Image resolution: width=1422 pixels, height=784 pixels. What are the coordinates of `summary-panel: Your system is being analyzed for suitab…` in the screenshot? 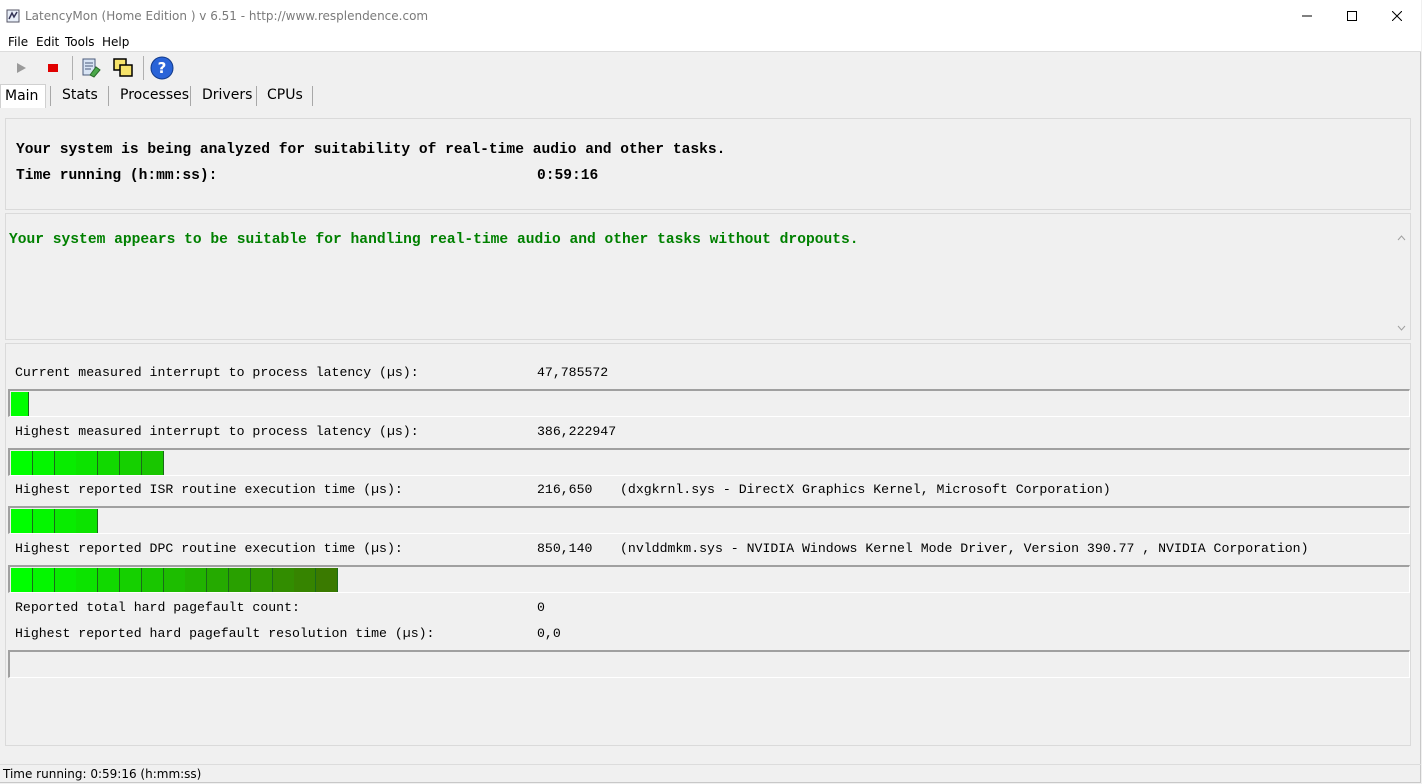 It's located at (708, 164).